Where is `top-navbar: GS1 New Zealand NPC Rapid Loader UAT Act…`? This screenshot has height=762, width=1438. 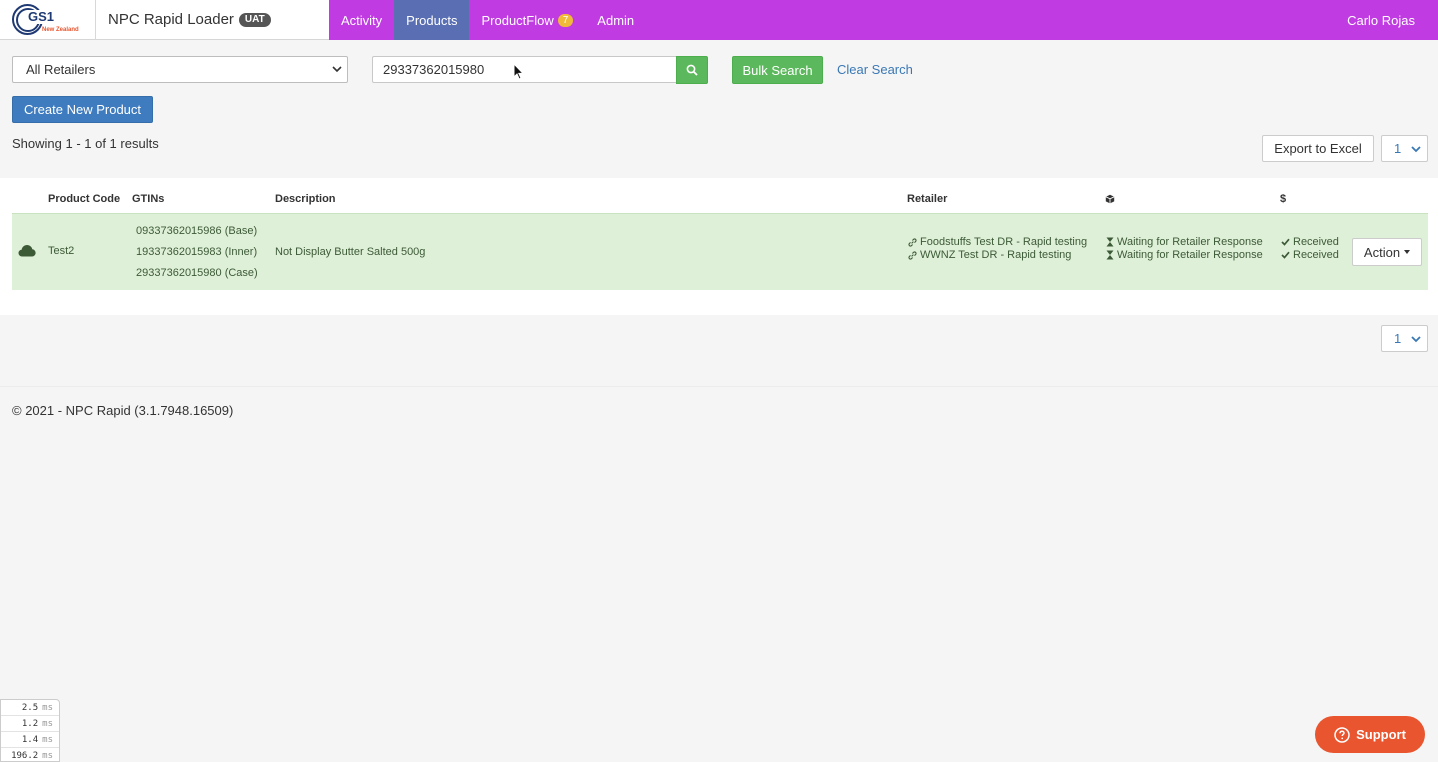 top-navbar: GS1 New Zealand NPC Rapid Loader UAT Act… is located at coordinates (719, 20).